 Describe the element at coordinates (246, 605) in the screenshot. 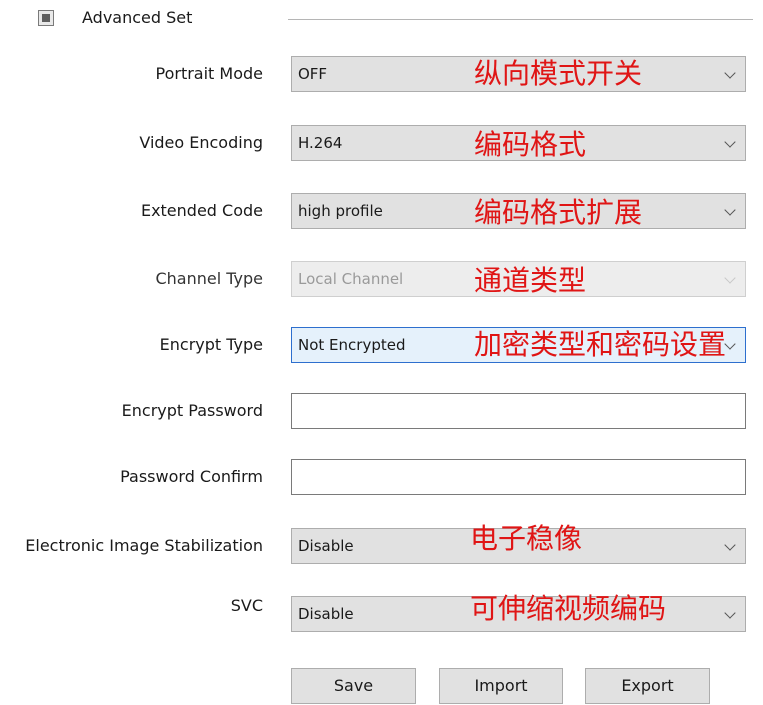

I see `svc-label: SVC` at that location.